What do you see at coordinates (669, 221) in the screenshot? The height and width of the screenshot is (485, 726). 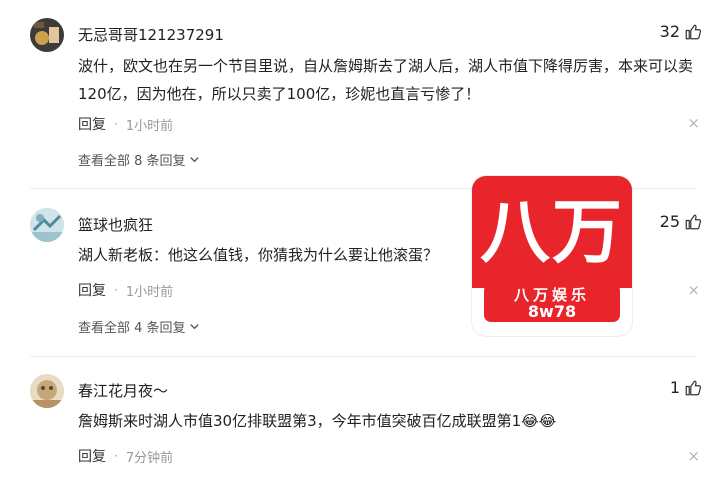 I see `like-count: 25` at bounding box center [669, 221].